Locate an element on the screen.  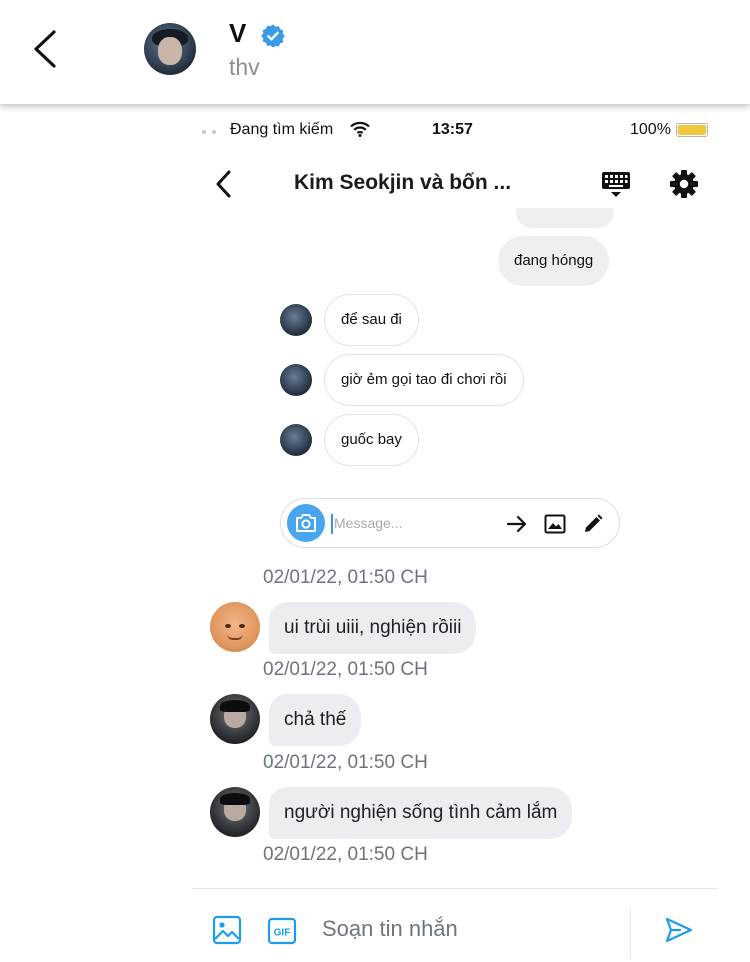
back-chevron-icon is located at coordinates (224, 184).